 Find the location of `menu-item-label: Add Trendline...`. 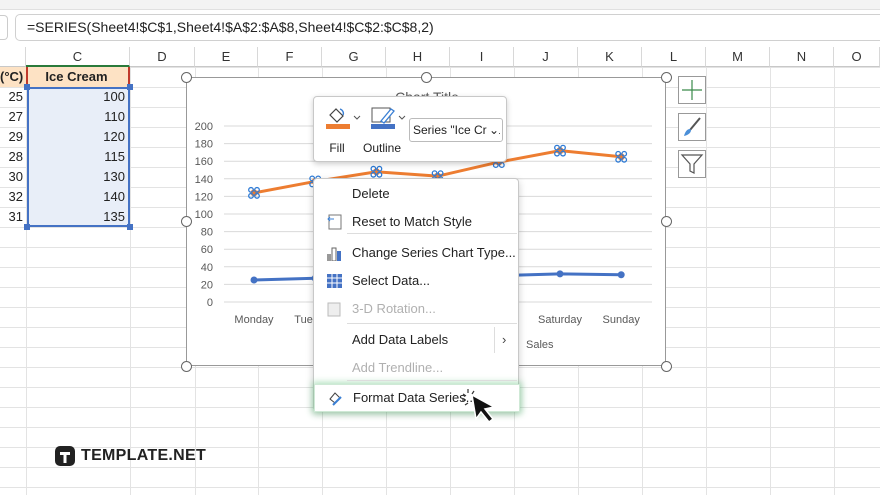

menu-item-label: Add Trendline... is located at coordinates (398, 367).